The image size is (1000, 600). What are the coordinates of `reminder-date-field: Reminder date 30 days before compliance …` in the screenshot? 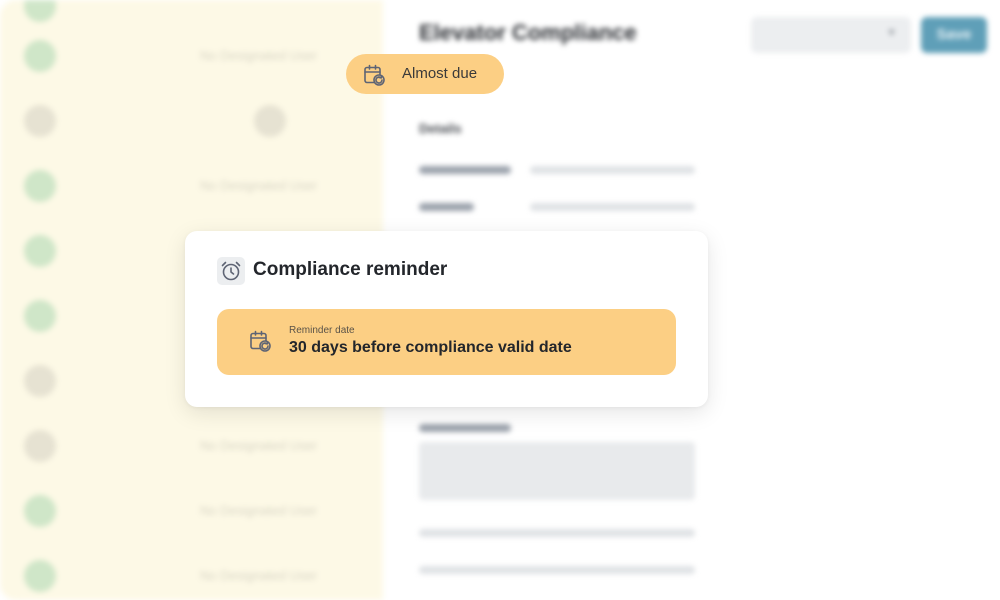 It's located at (446, 342).